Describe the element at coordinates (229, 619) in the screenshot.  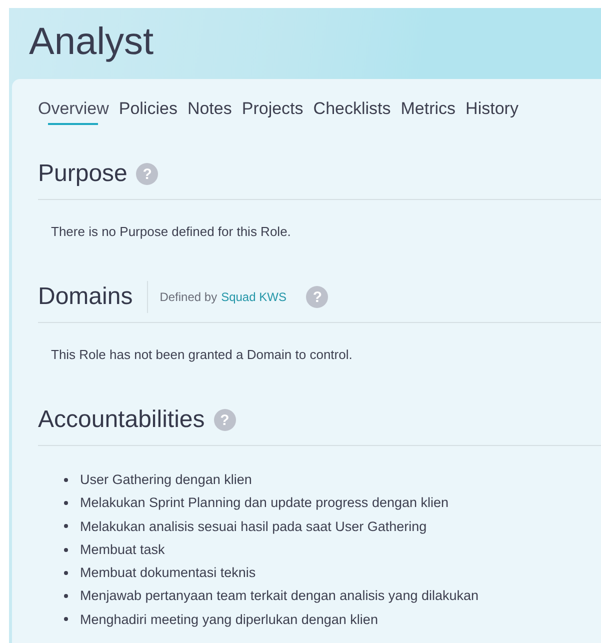
I see `accountability-item: Menghadiri meeting yang diperlukan dengan klien` at that location.